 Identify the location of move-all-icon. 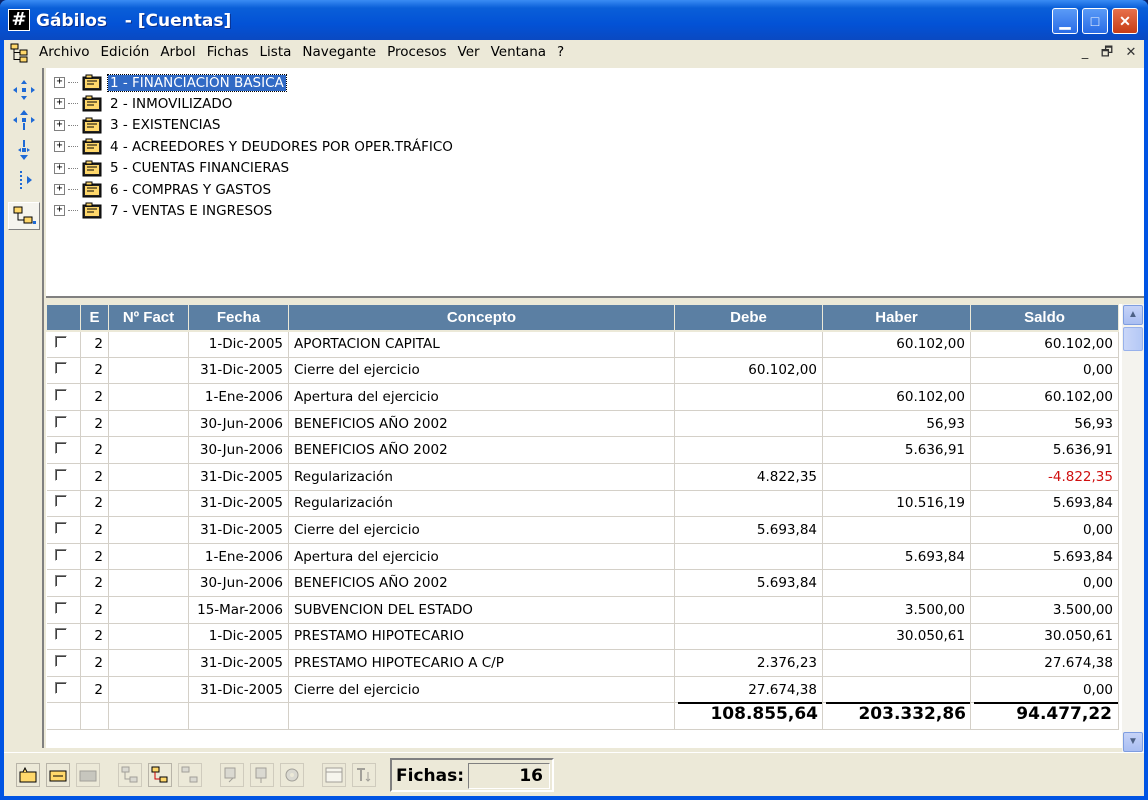
(24, 90).